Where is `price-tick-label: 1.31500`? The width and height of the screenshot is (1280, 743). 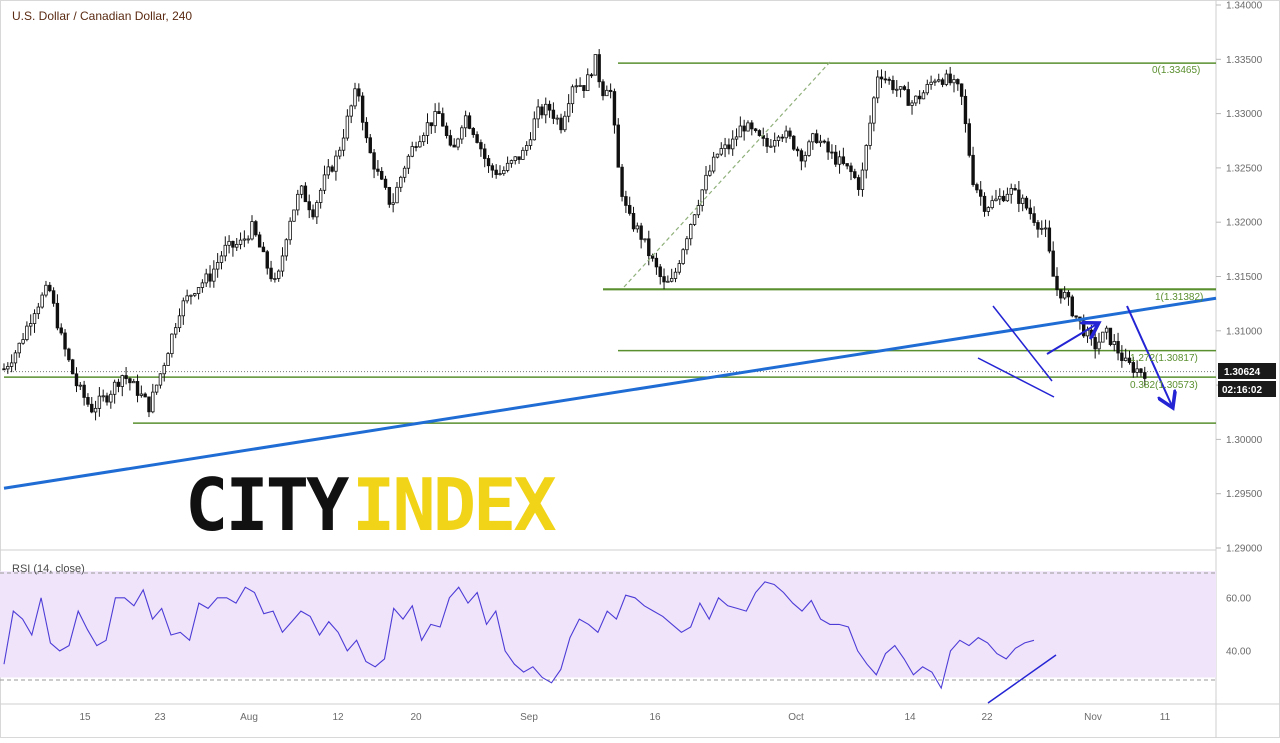
price-tick-label: 1.31500 is located at coordinates (1244, 277).